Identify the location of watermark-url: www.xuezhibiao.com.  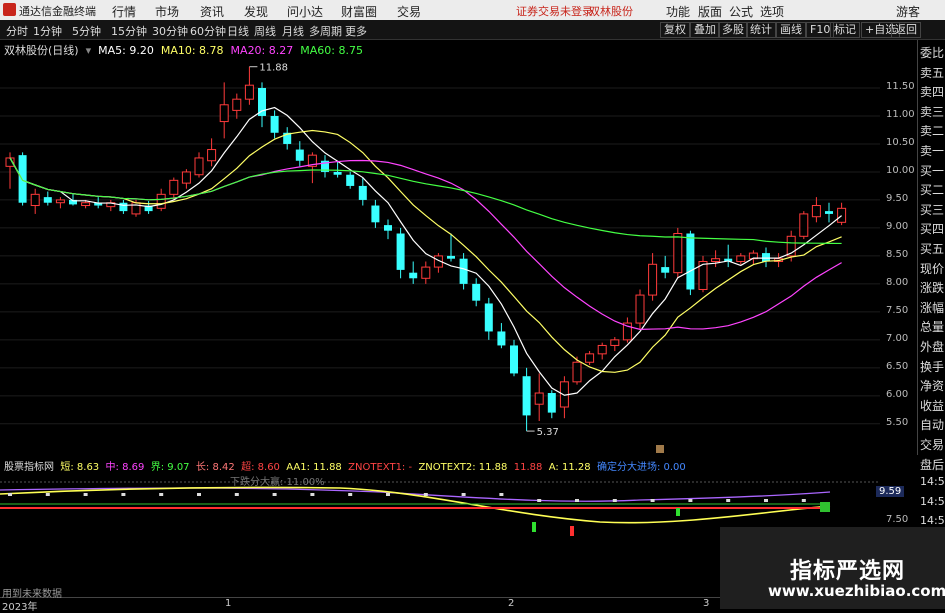
(856, 591).